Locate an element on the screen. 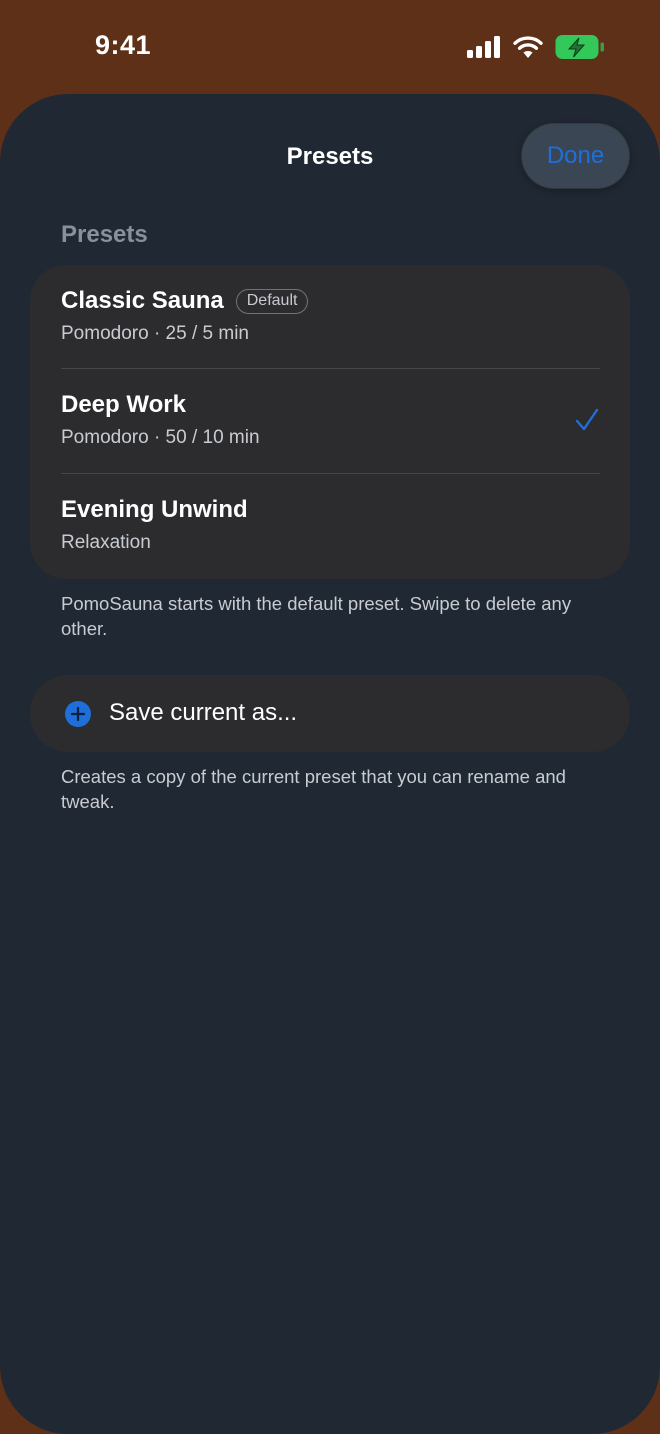 This screenshot has width=660, height=1434. checkmark-icon is located at coordinates (587, 419).